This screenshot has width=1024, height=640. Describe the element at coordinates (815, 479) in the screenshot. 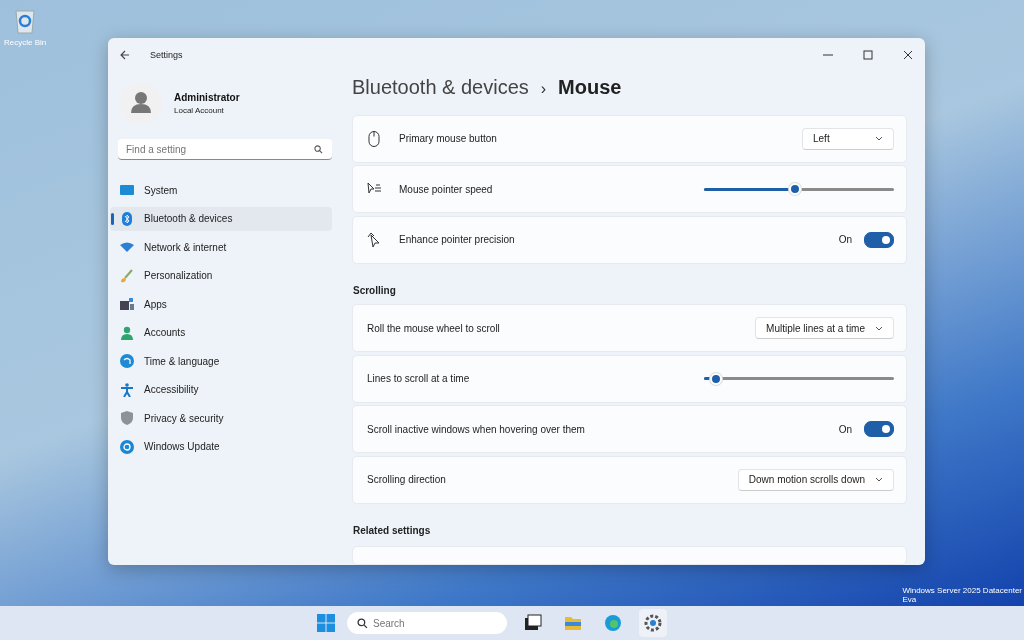

I see `dropdown: Down motion scrolls down` at that location.